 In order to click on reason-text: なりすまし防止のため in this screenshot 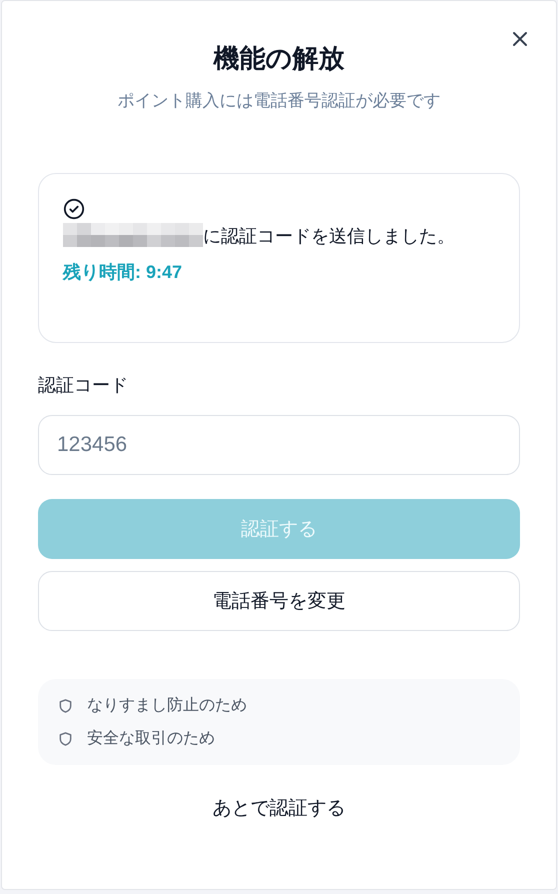, I will do `click(167, 706)`.